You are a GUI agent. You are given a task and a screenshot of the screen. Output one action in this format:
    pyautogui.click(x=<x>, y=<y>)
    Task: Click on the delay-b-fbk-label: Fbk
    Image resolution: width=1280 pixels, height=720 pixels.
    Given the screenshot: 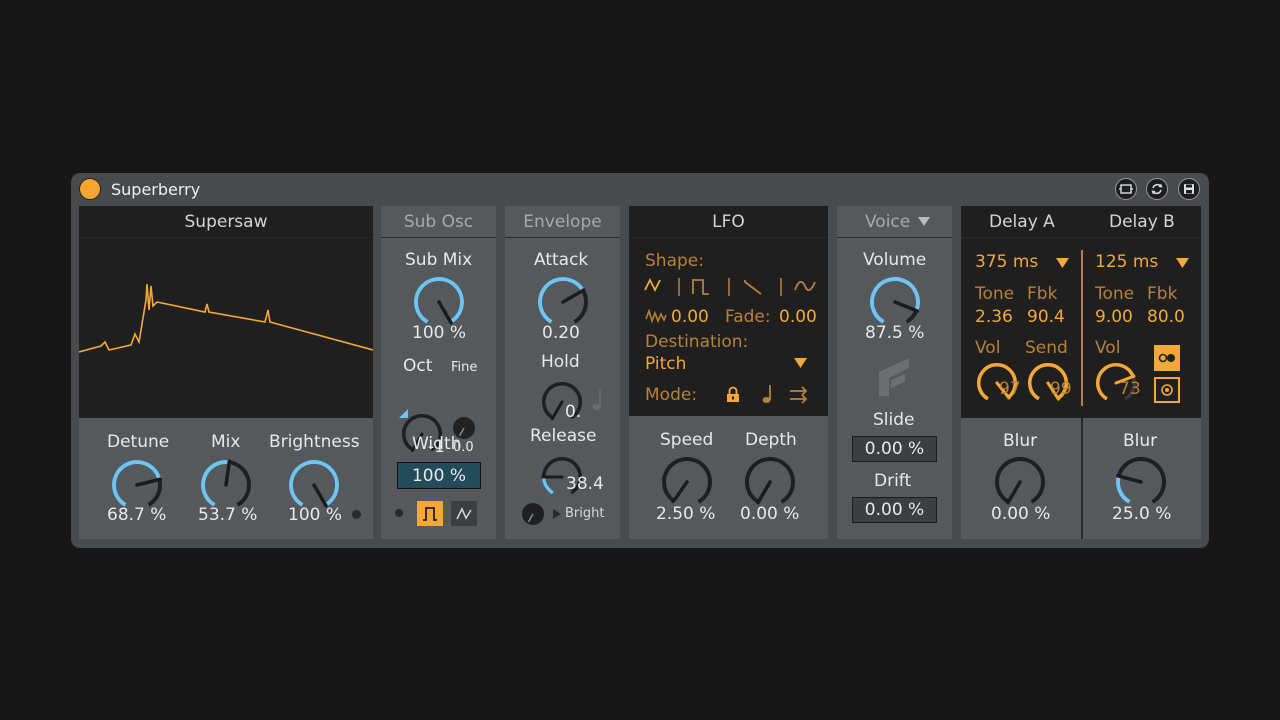 What is the action you would take?
    pyautogui.click(x=1162, y=294)
    